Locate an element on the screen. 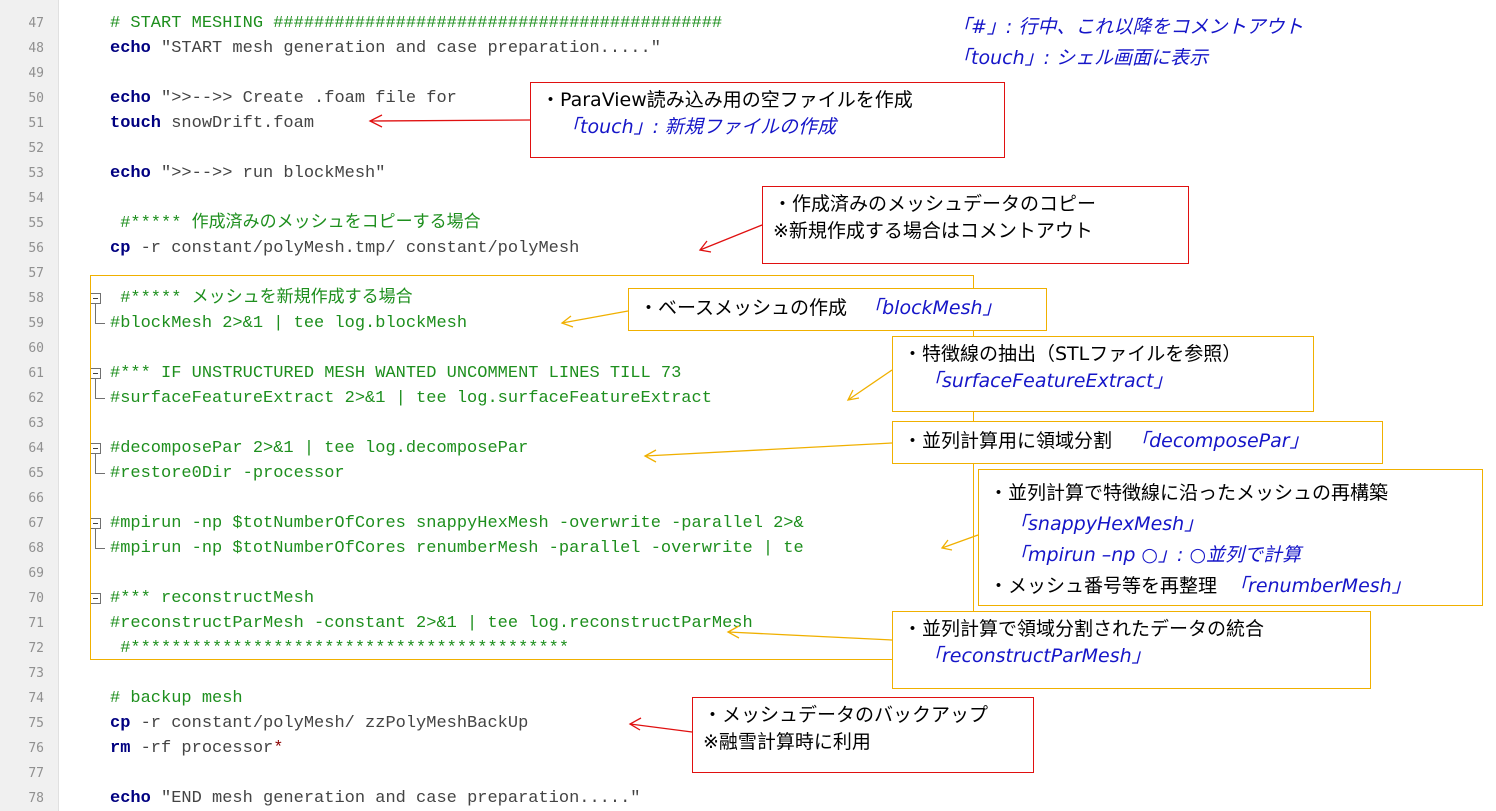  line-number: 49 is located at coordinates (36, 73).